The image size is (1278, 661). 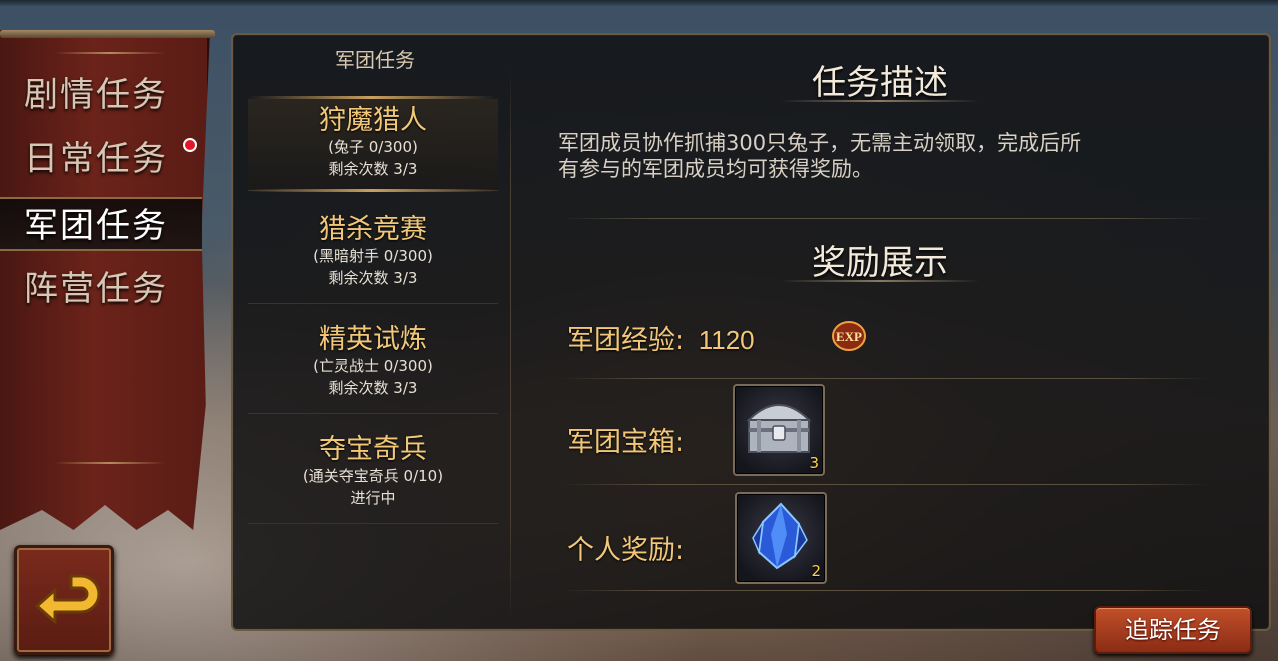 I want to click on task-item-demon-hunter: 狩魔猎人 (兔子 0/300) 剩余次数 3/3, so click(x=373, y=145).